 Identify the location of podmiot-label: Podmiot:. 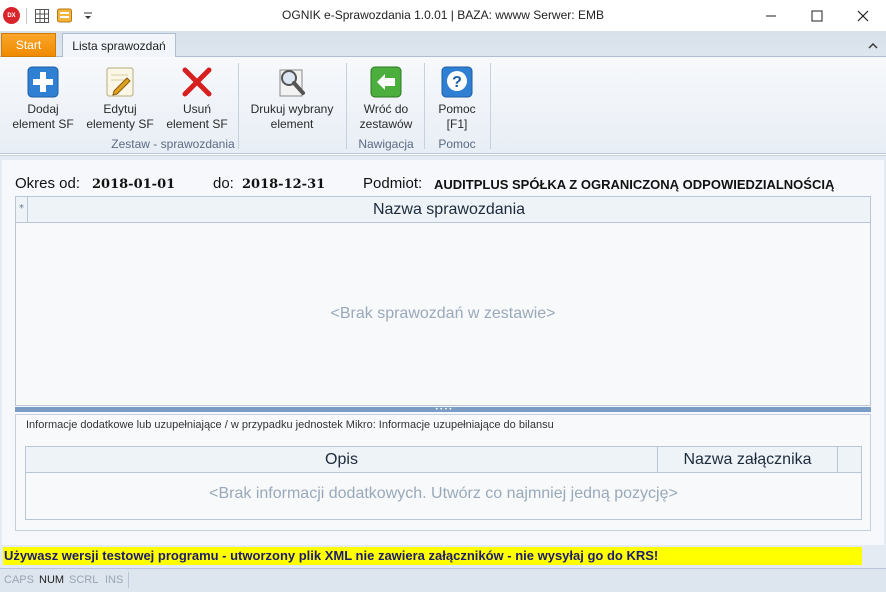
(393, 183).